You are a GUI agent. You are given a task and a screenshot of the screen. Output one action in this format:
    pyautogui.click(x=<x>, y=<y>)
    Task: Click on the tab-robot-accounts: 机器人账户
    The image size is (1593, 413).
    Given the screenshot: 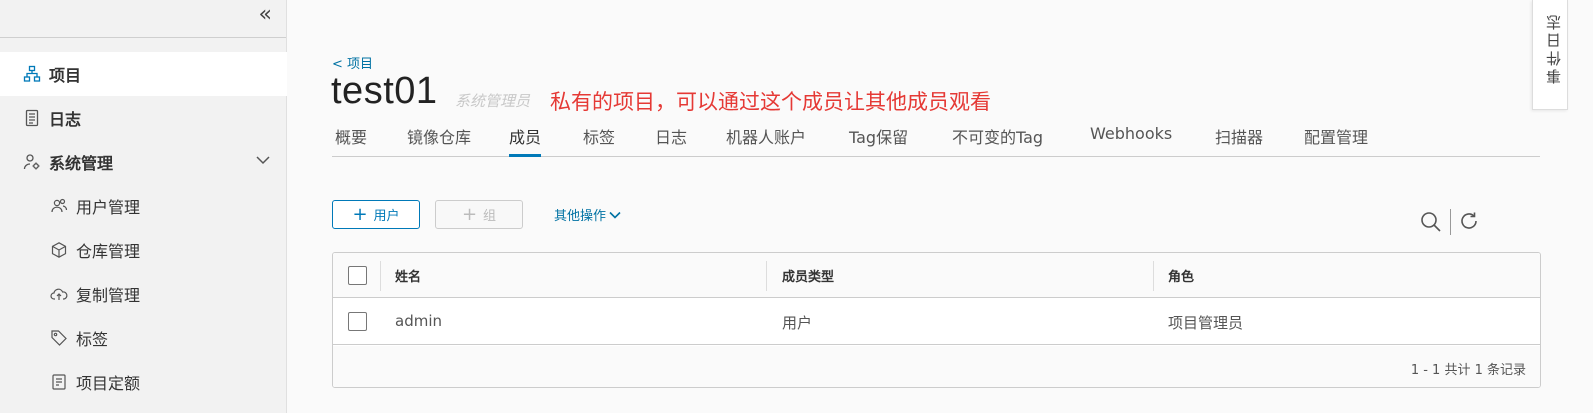 What is the action you would take?
    pyautogui.click(x=766, y=140)
    